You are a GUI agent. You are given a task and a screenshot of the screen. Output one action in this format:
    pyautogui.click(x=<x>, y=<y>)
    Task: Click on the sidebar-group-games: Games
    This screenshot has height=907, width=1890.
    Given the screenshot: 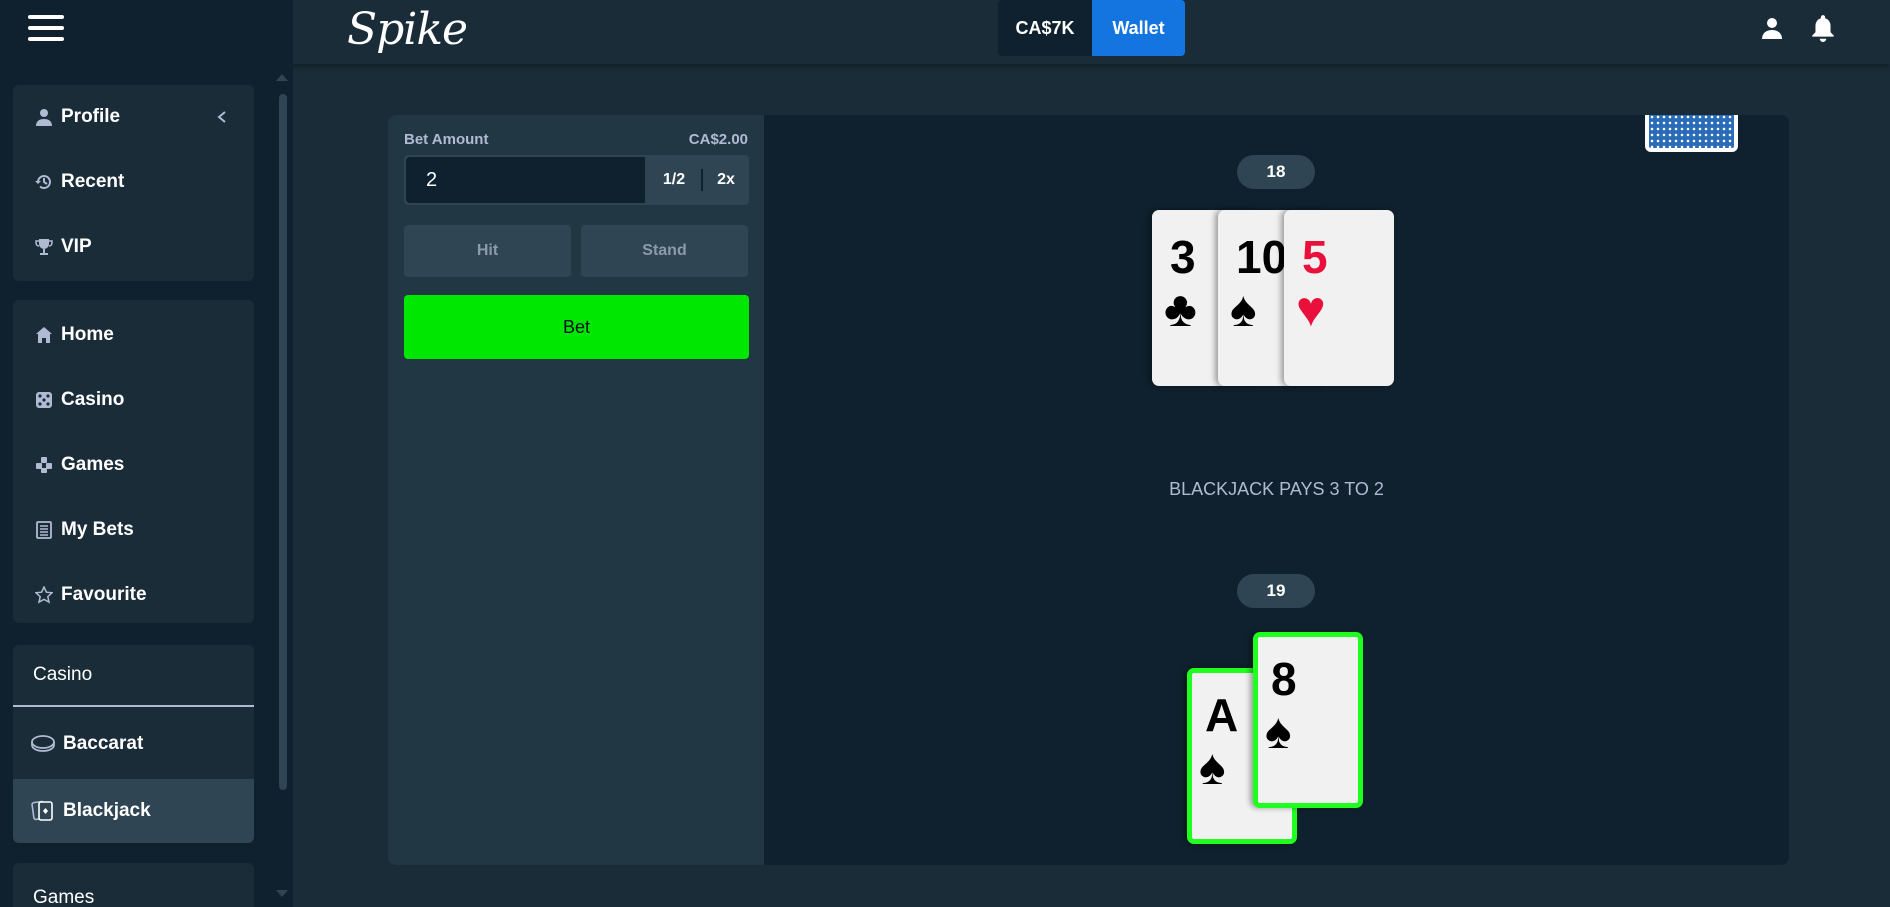 What is the action you would take?
    pyautogui.click(x=133, y=885)
    